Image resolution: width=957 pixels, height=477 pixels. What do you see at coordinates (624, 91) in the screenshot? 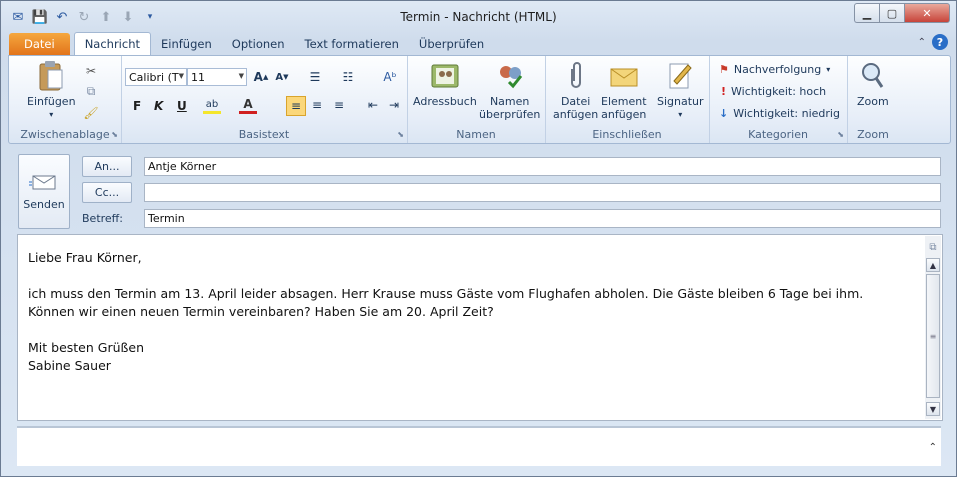
I see `attach-item-button: Element anfügen` at bounding box center [624, 91].